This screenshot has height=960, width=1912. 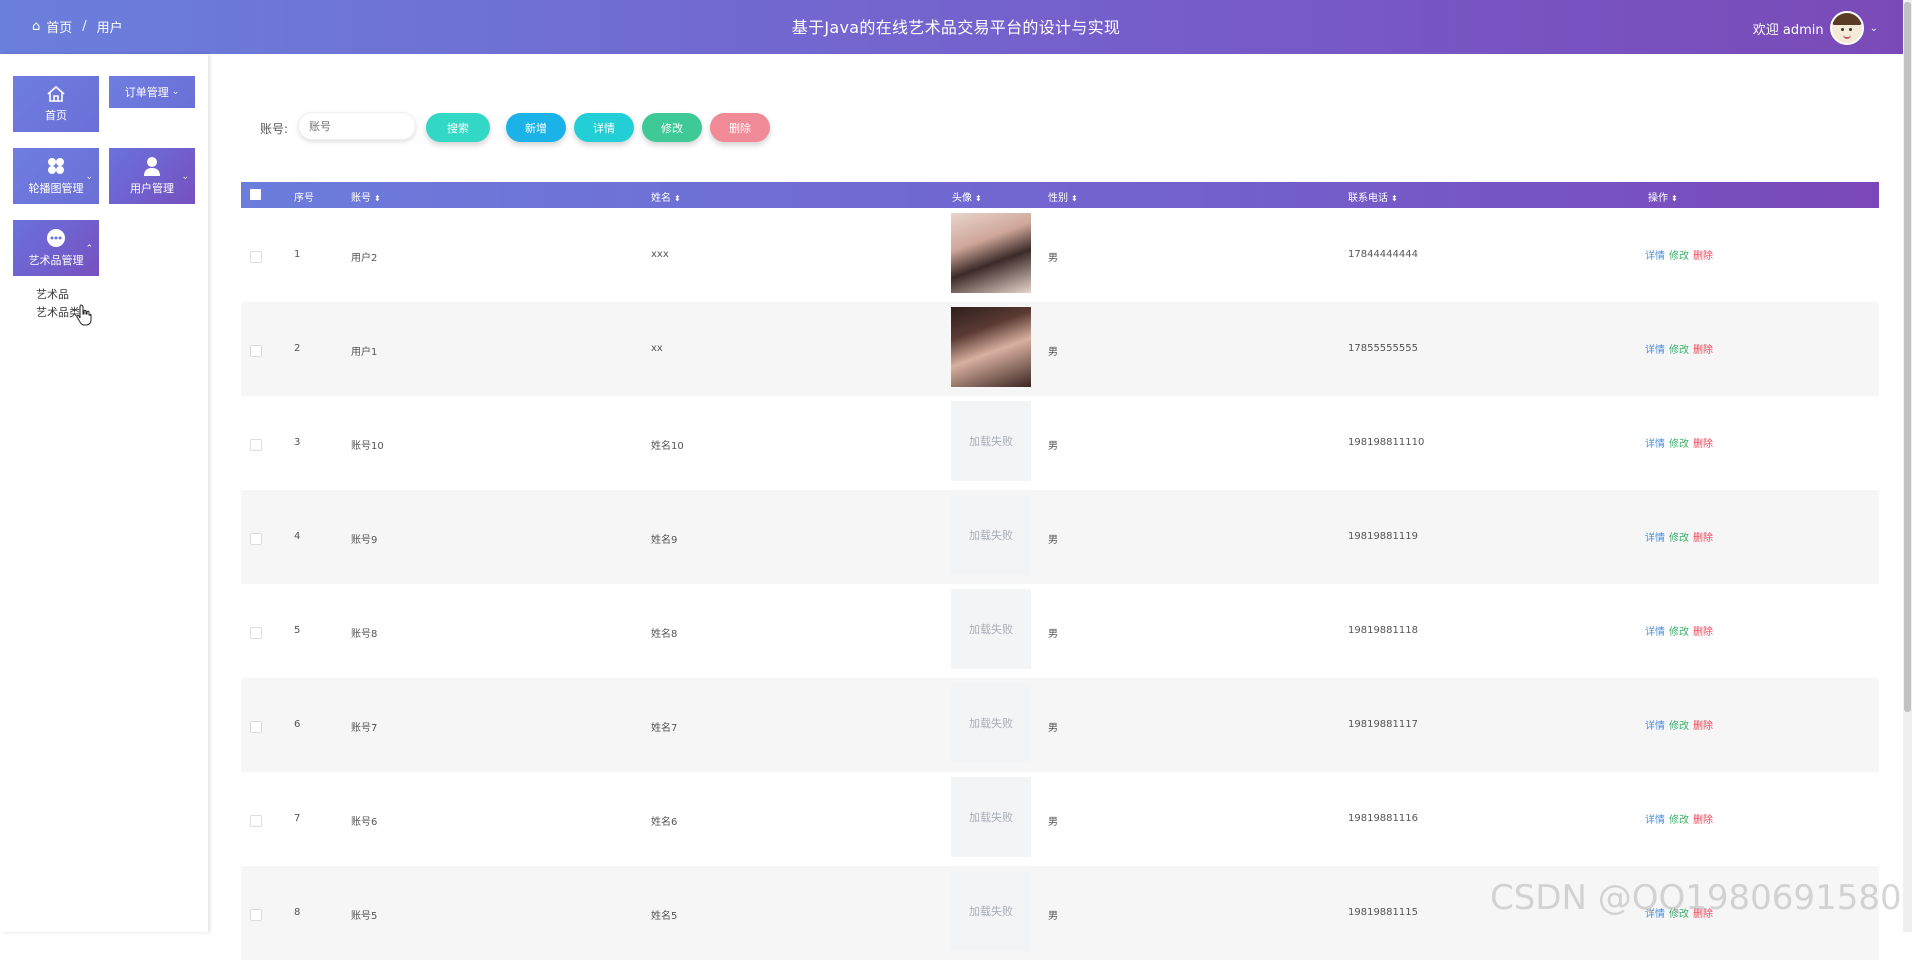 I want to click on edit-button: 修改, so click(x=672, y=127).